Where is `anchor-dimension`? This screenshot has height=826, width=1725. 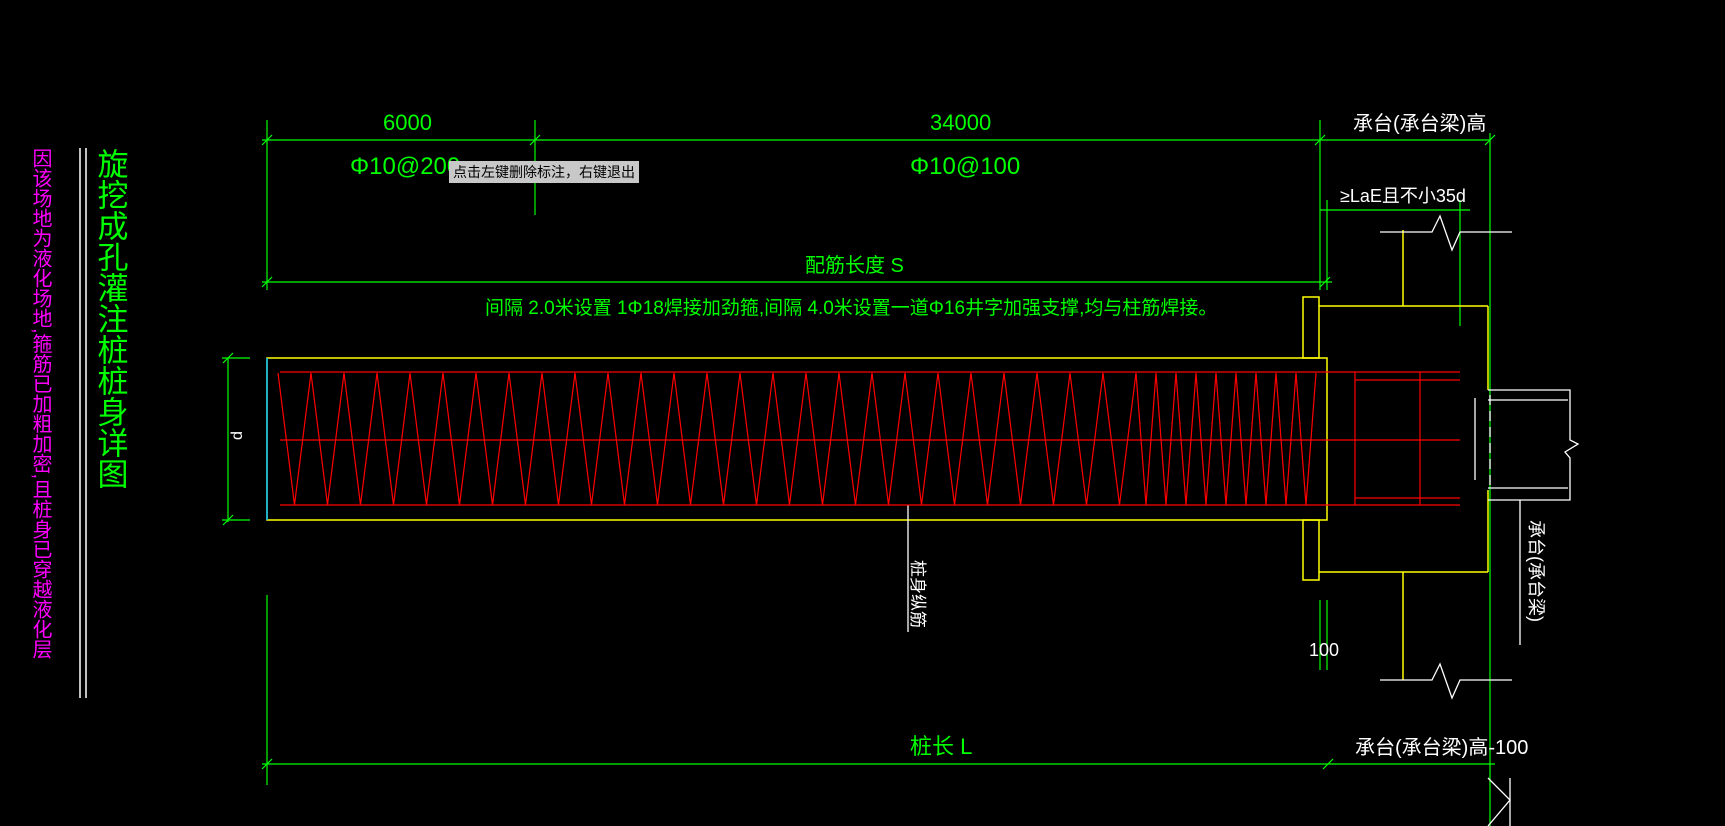 anchor-dimension is located at coordinates (1395, 263).